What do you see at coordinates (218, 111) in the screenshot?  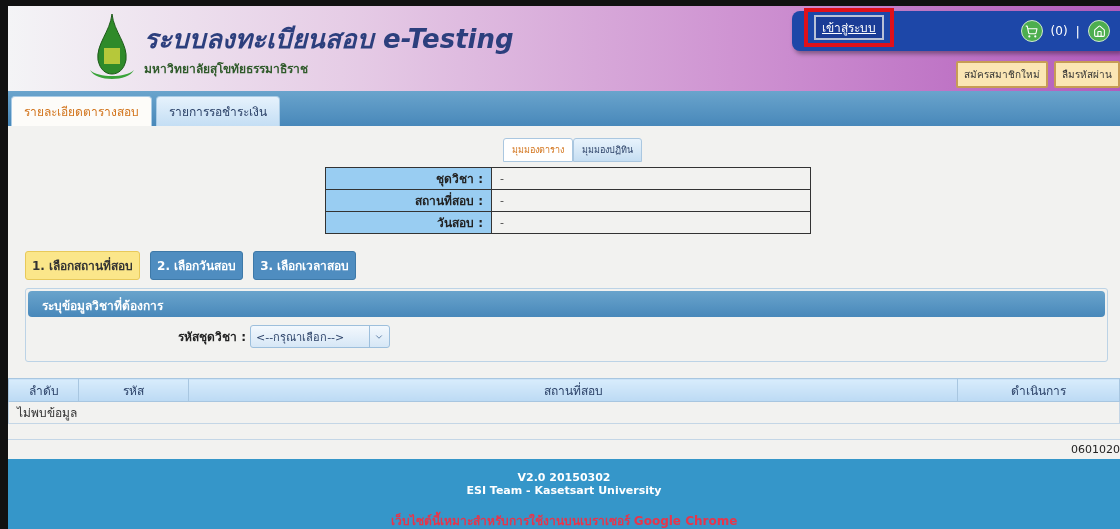 I see `tab: รายการรอชำระเงิน` at bounding box center [218, 111].